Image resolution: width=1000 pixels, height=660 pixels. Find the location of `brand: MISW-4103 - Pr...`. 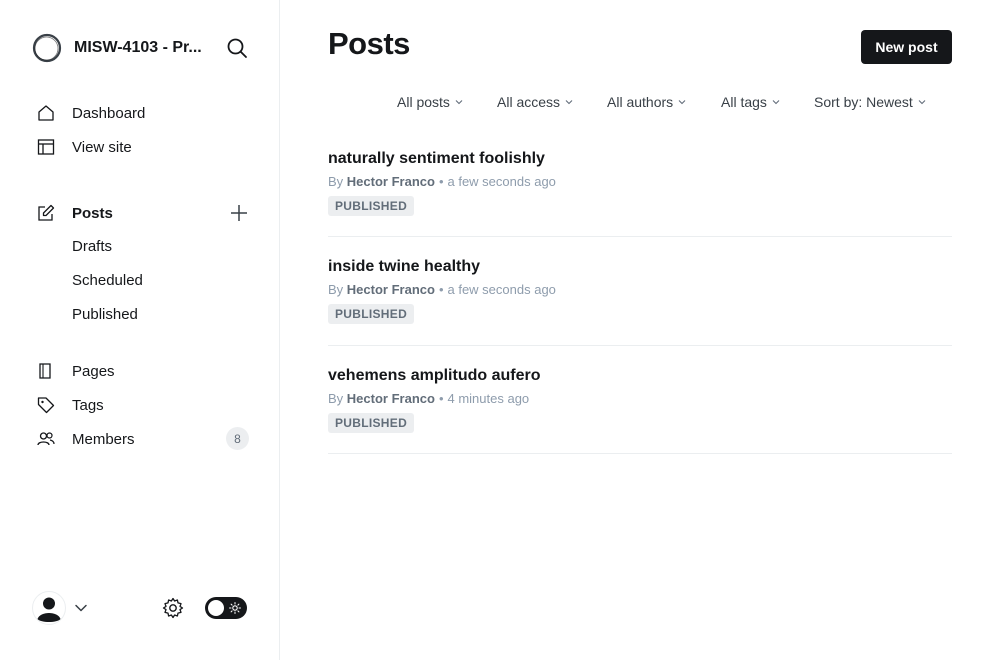

brand: MISW-4103 - Pr... is located at coordinates (117, 48).